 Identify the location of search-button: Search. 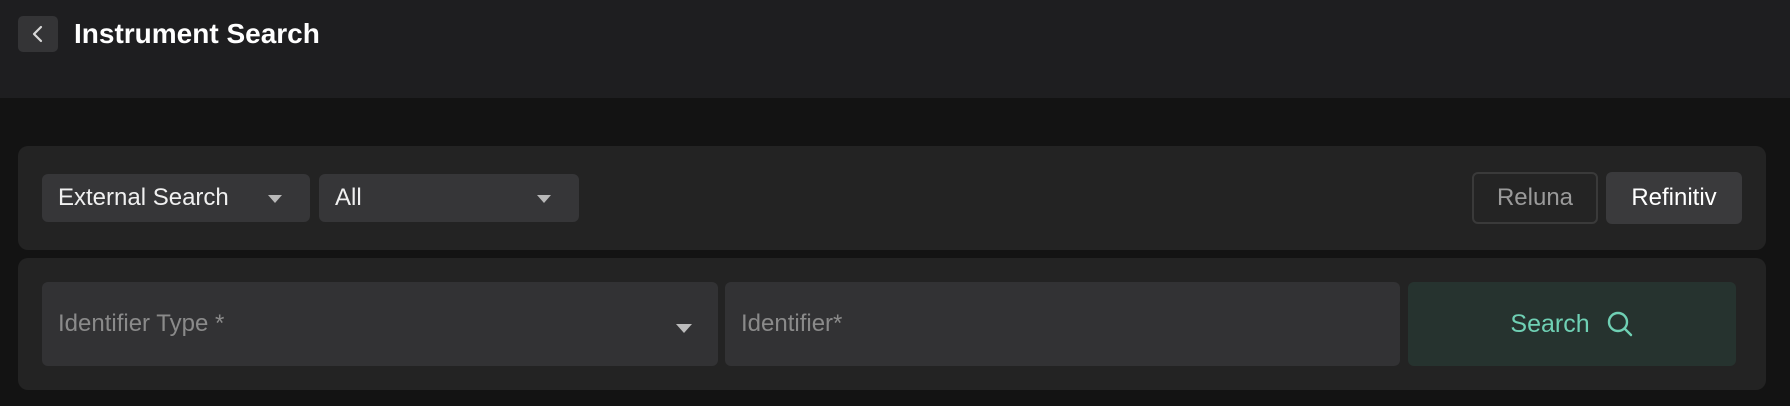
(1572, 324).